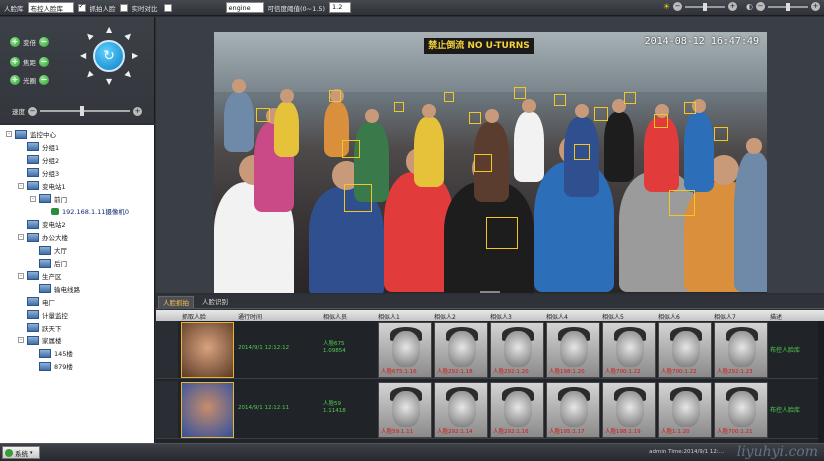 This screenshot has width=824, height=461. What do you see at coordinates (31, 134) in the screenshot?
I see `tree-node: - 监控中心` at bounding box center [31, 134].